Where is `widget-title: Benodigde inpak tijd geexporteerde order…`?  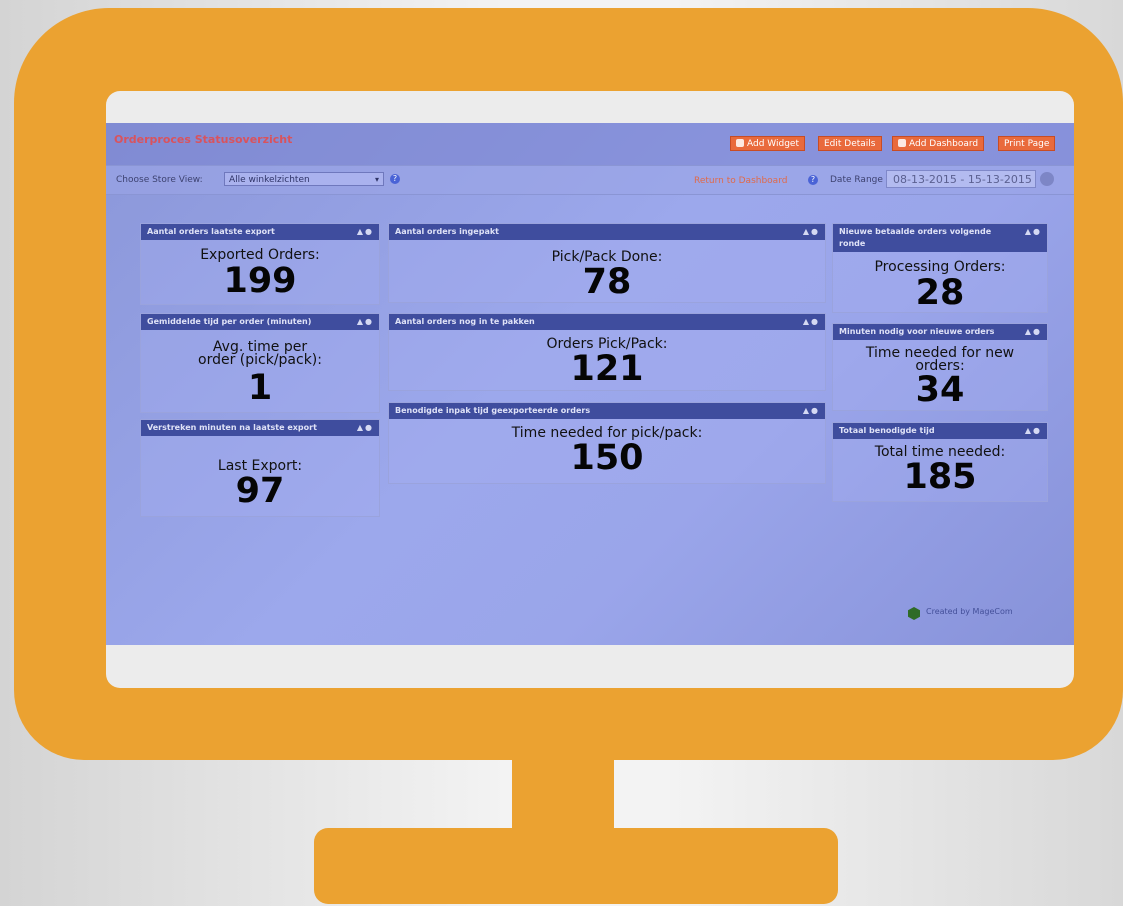 widget-title: Benodigde inpak tijd geexporteerde order… is located at coordinates (607, 411).